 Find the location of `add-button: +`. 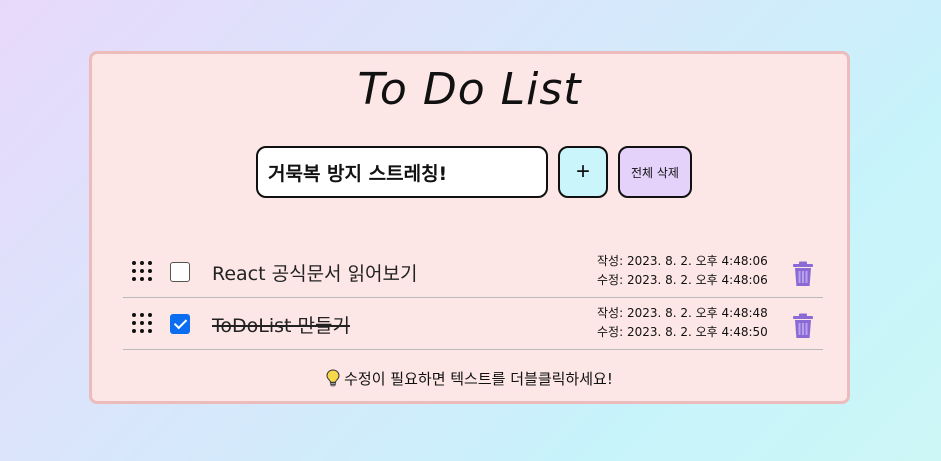

add-button: + is located at coordinates (583, 172).